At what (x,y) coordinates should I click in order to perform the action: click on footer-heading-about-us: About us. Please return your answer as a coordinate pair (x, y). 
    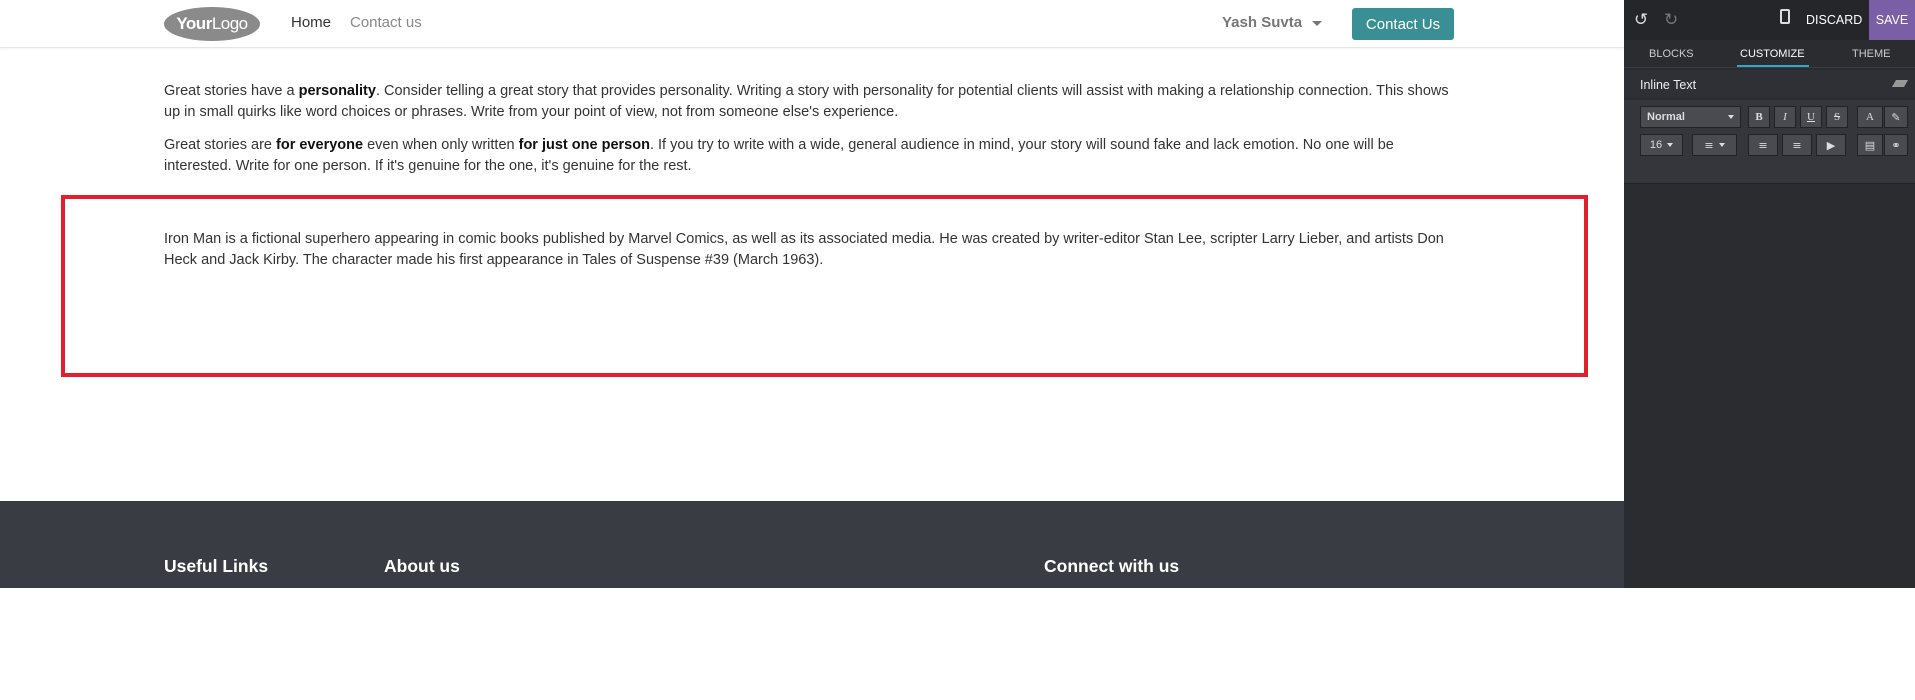
    Looking at the image, I should click on (422, 566).